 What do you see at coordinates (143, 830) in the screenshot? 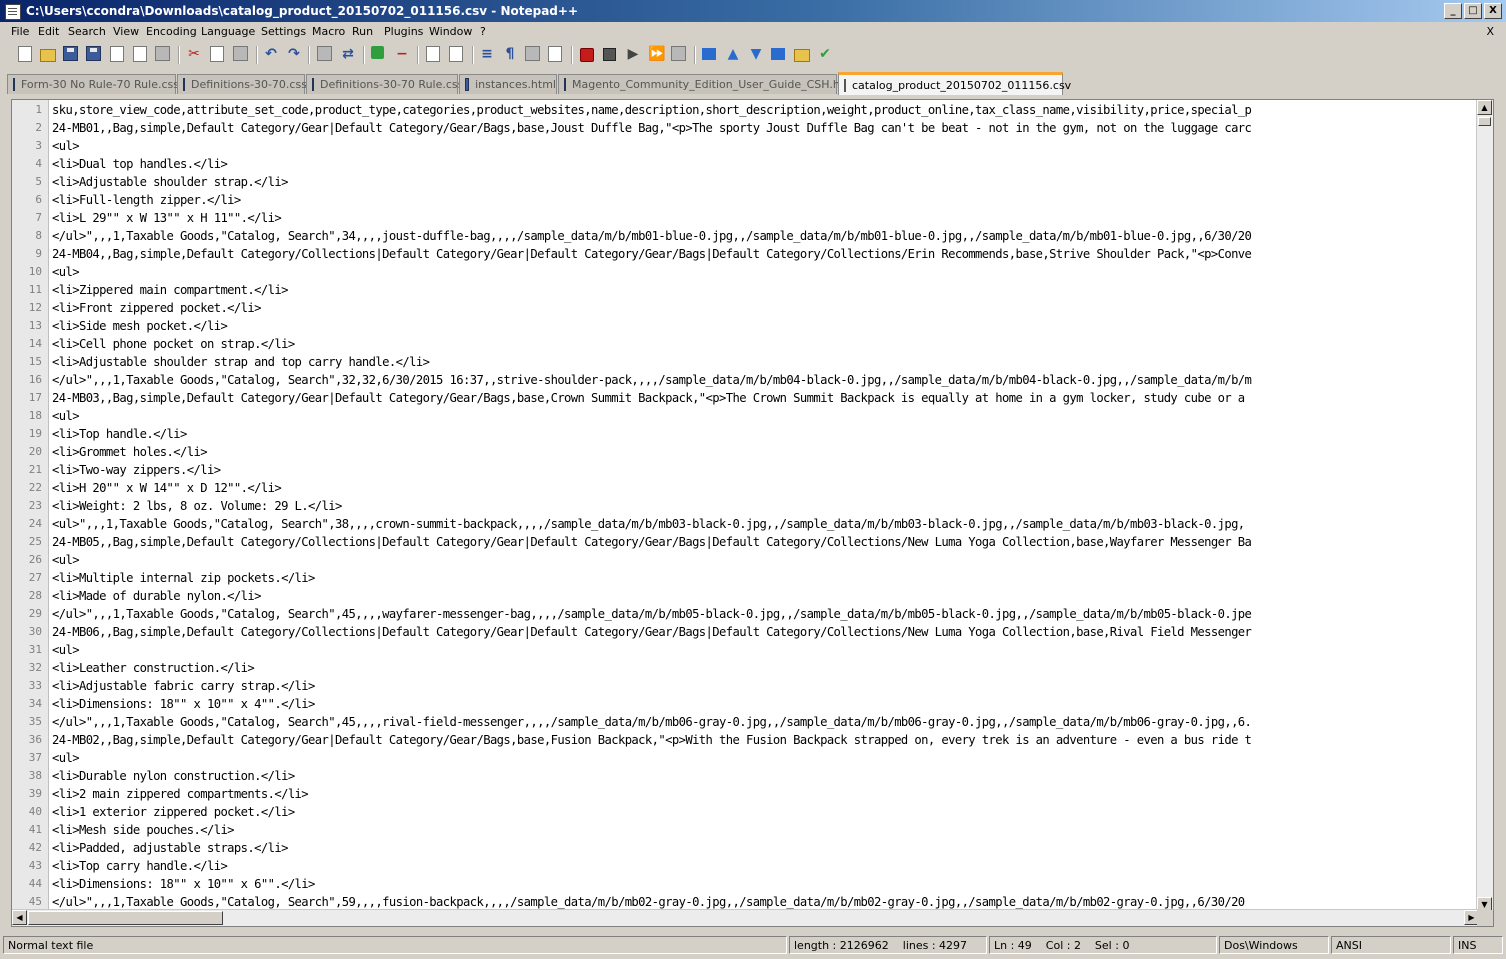
I see `text-line: <li>Mesh side pouches.</li>` at bounding box center [143, 830].